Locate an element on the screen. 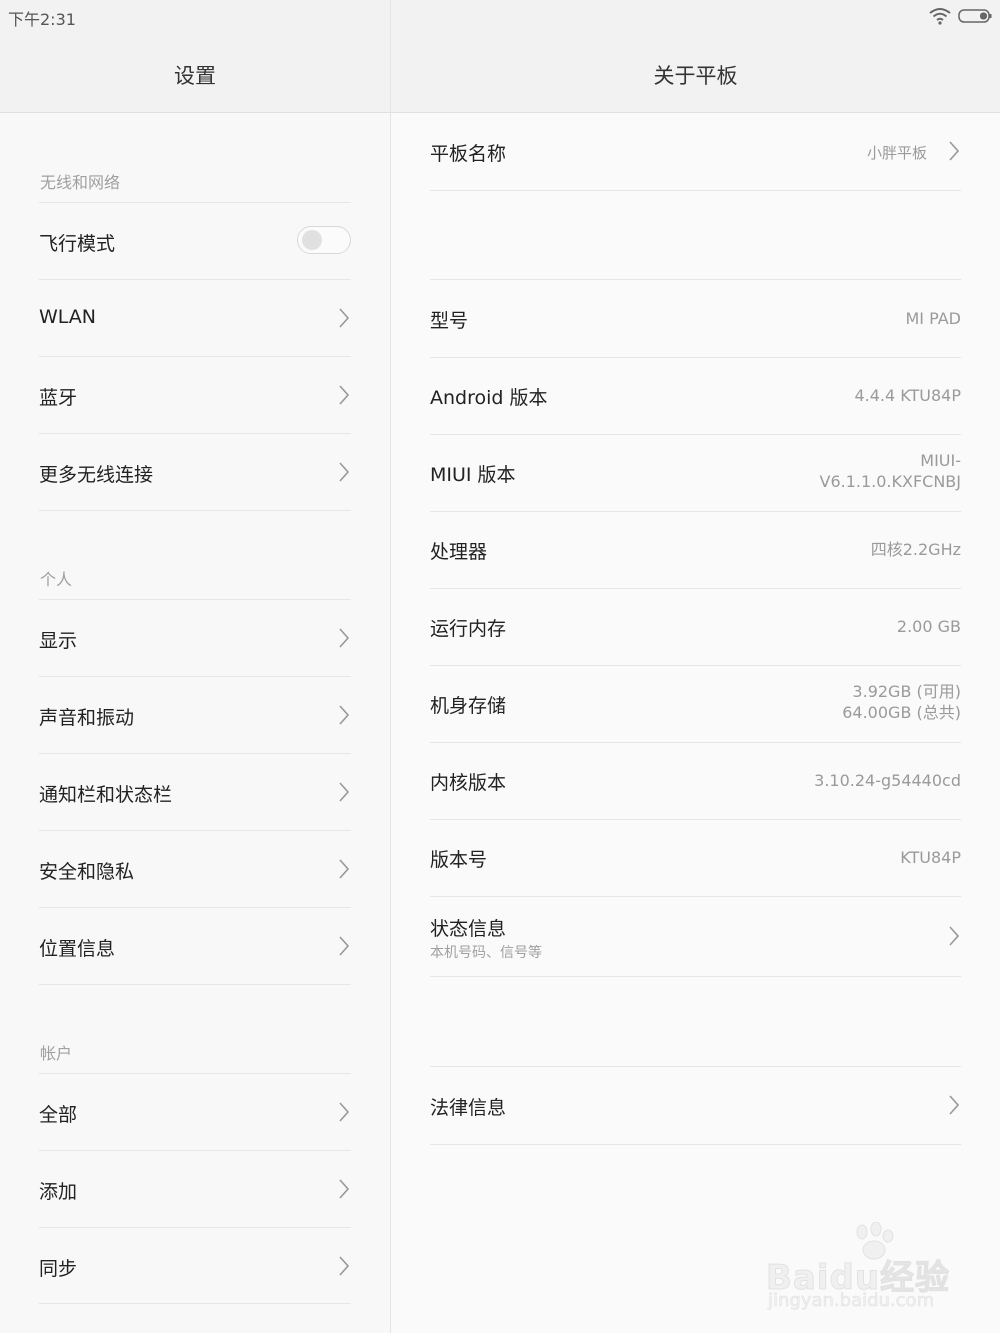 The width and height of the screenshot is (1000, 1333). section-label-wireless: 无线和网络 is located at coordinates (80, 182).